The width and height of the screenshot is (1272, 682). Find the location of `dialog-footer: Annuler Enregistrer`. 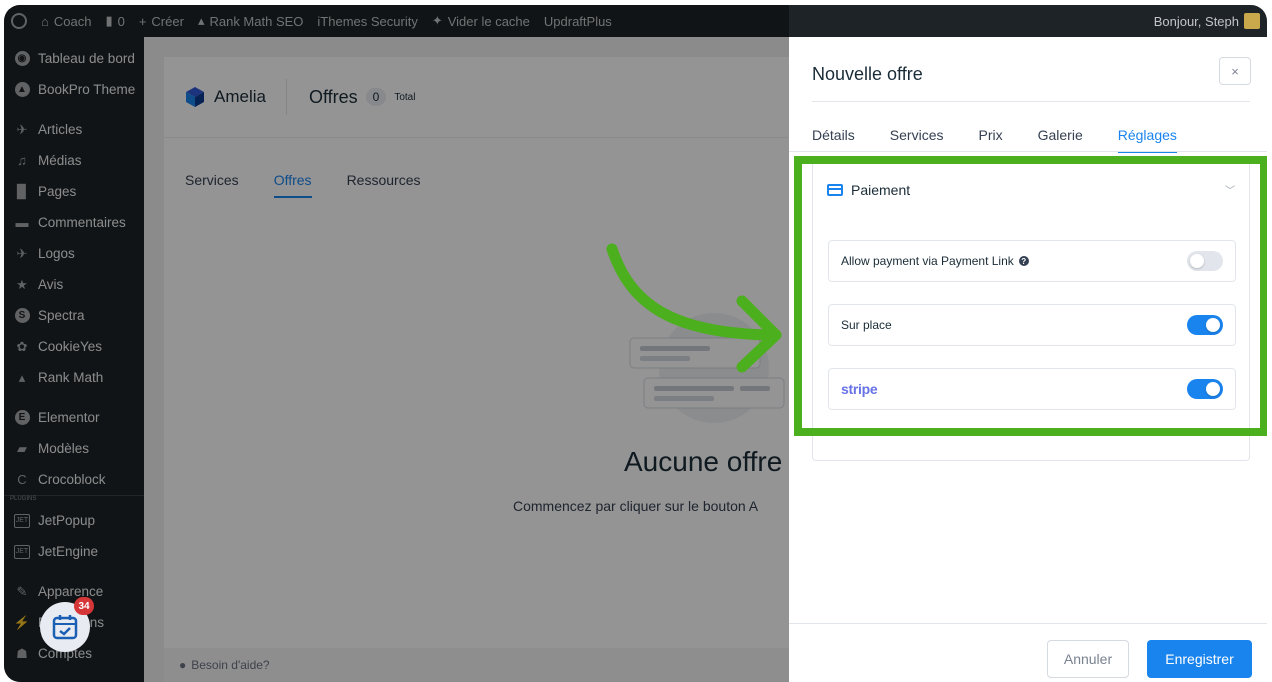

dialog-footer: Annuler Enregistrer is located at coordinates (1028, 652).